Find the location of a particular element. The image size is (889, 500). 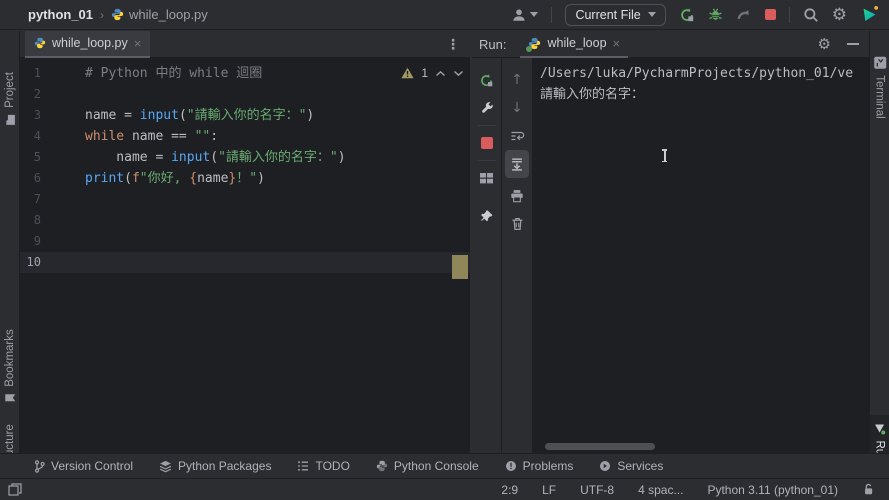

toolwindow-python-console: Python Console is located at coordinates (427, 466).